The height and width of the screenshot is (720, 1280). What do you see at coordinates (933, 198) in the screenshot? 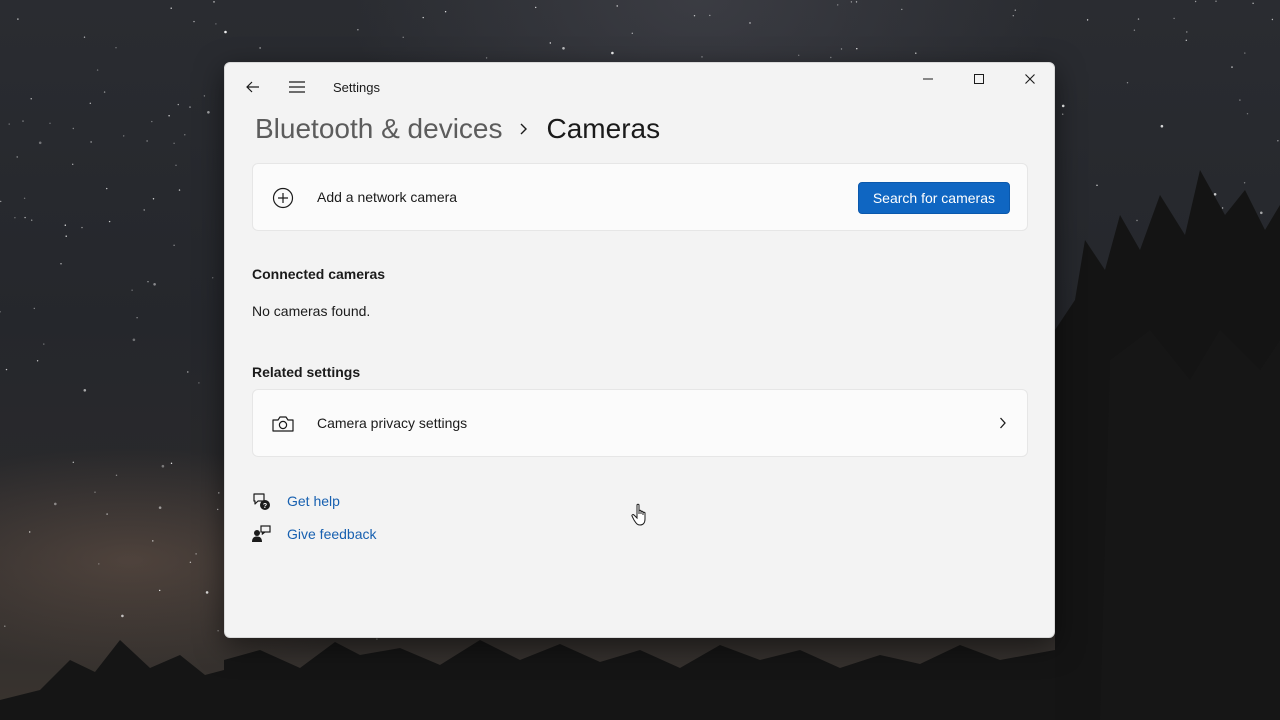
I see `search-for-cameras-button: Search for cameras` at bounding box center [933, 198].